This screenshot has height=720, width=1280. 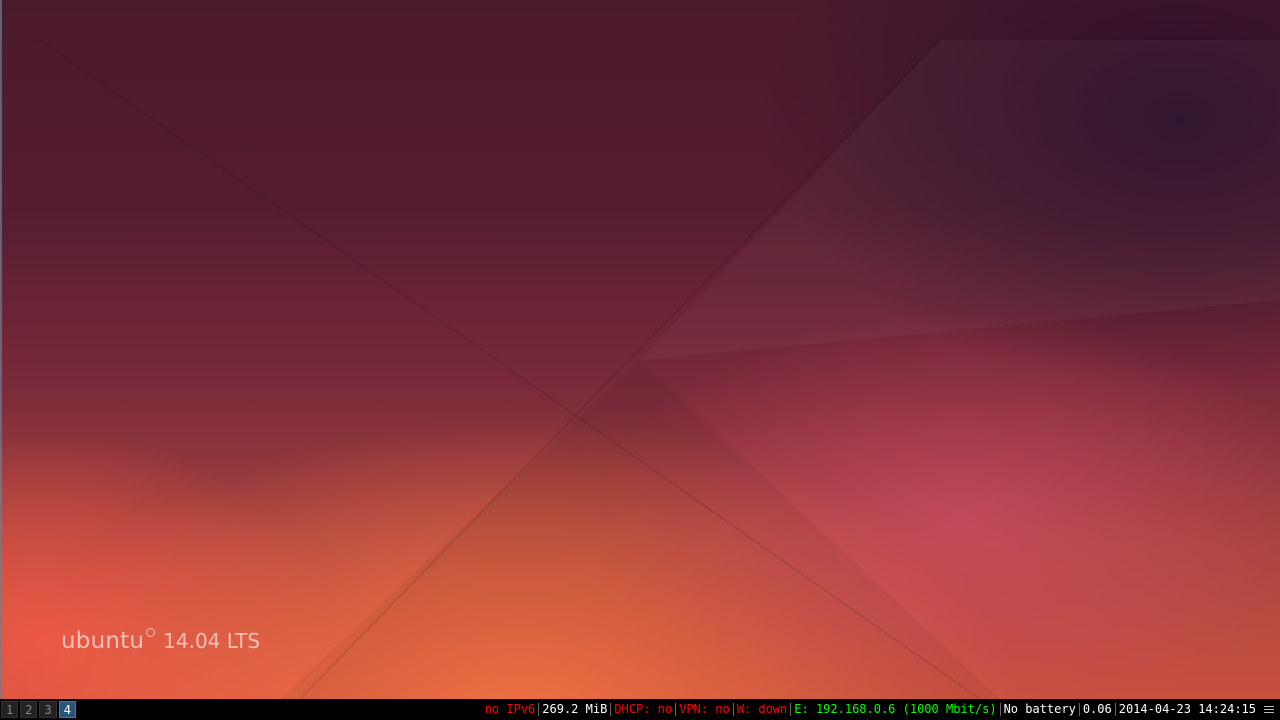 What do you see at coordinates (1097, 709) in the screenshot?
I see `load-status: 0.06` at bounding box center [1097, 709].